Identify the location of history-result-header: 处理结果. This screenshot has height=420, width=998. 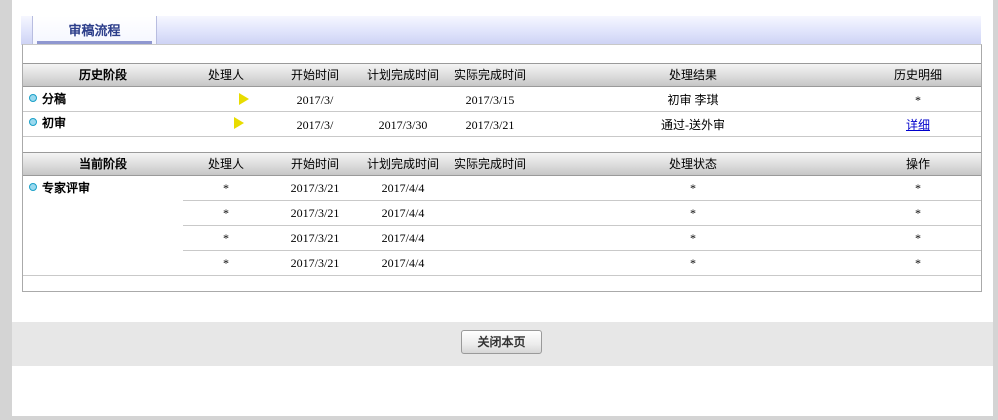
(692, 75).